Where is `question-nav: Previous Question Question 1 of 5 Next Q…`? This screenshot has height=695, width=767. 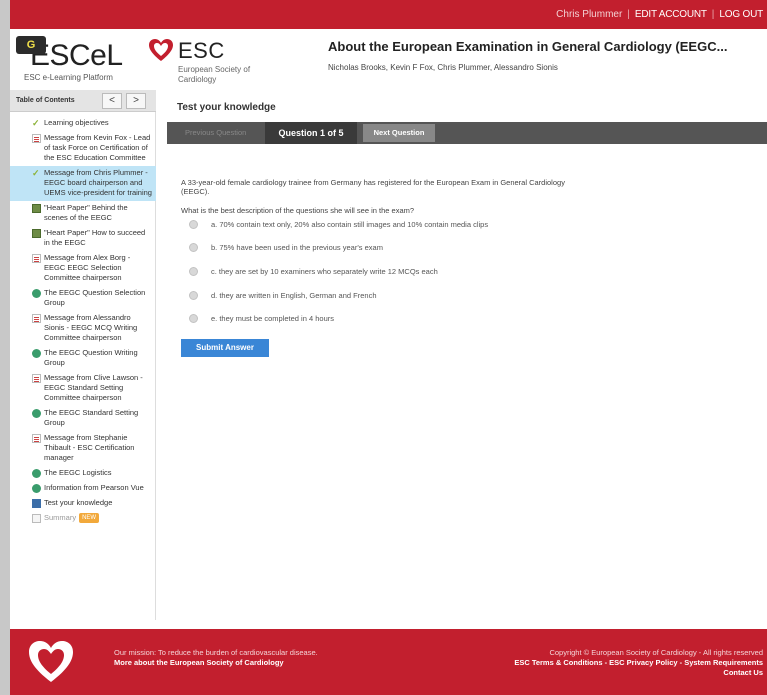
question-nav: Previous Question Question 1 of 5 Next Q… is located at coordinates (467, 133).